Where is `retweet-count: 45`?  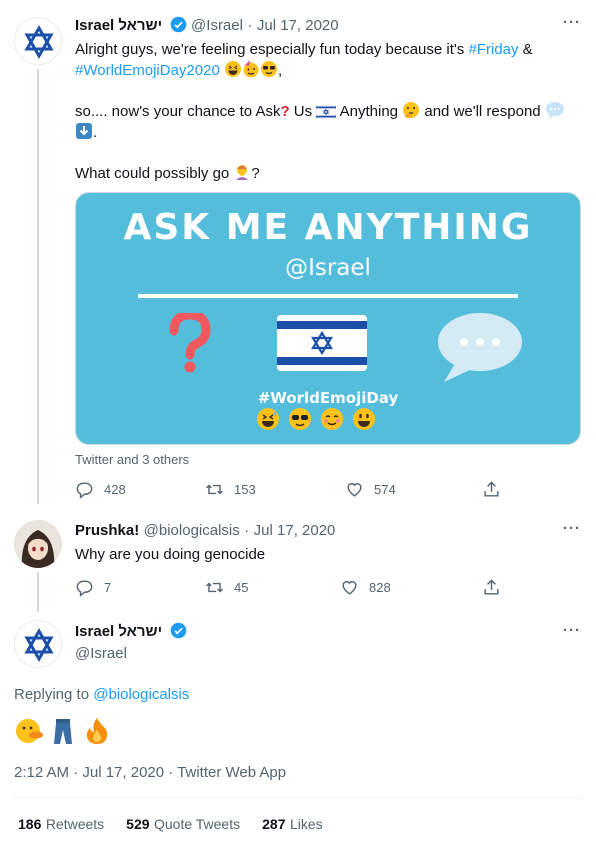 retweet-count: 45 is located at coordinates (241, 587).